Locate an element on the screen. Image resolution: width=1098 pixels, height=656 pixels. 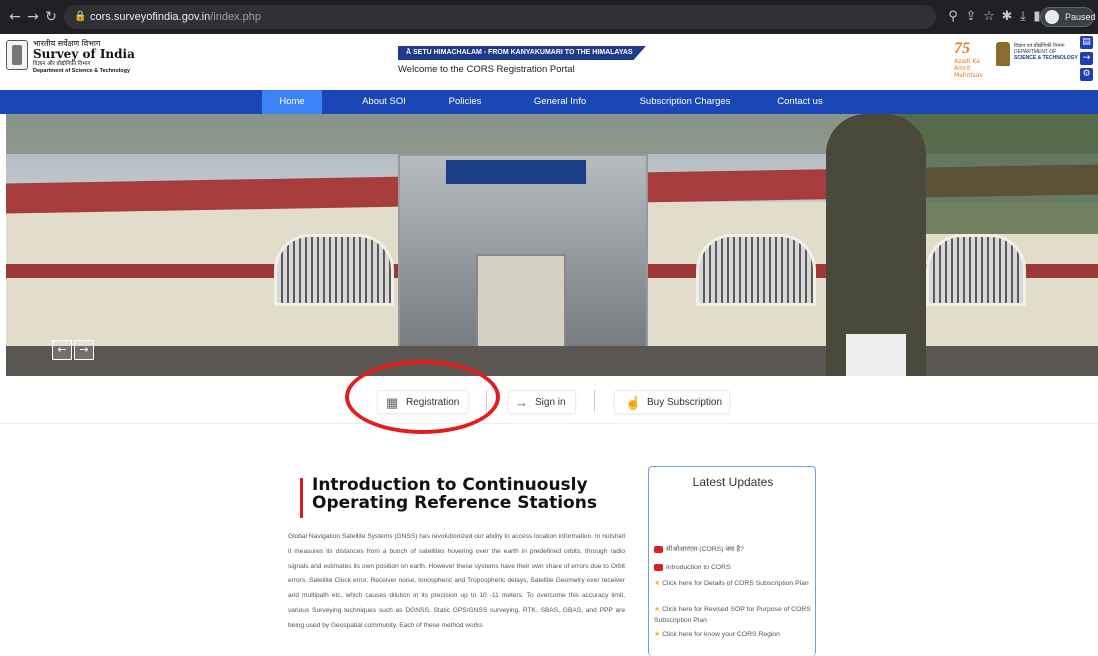
signin-button: → Sign in is located at coordinates (542, 402).